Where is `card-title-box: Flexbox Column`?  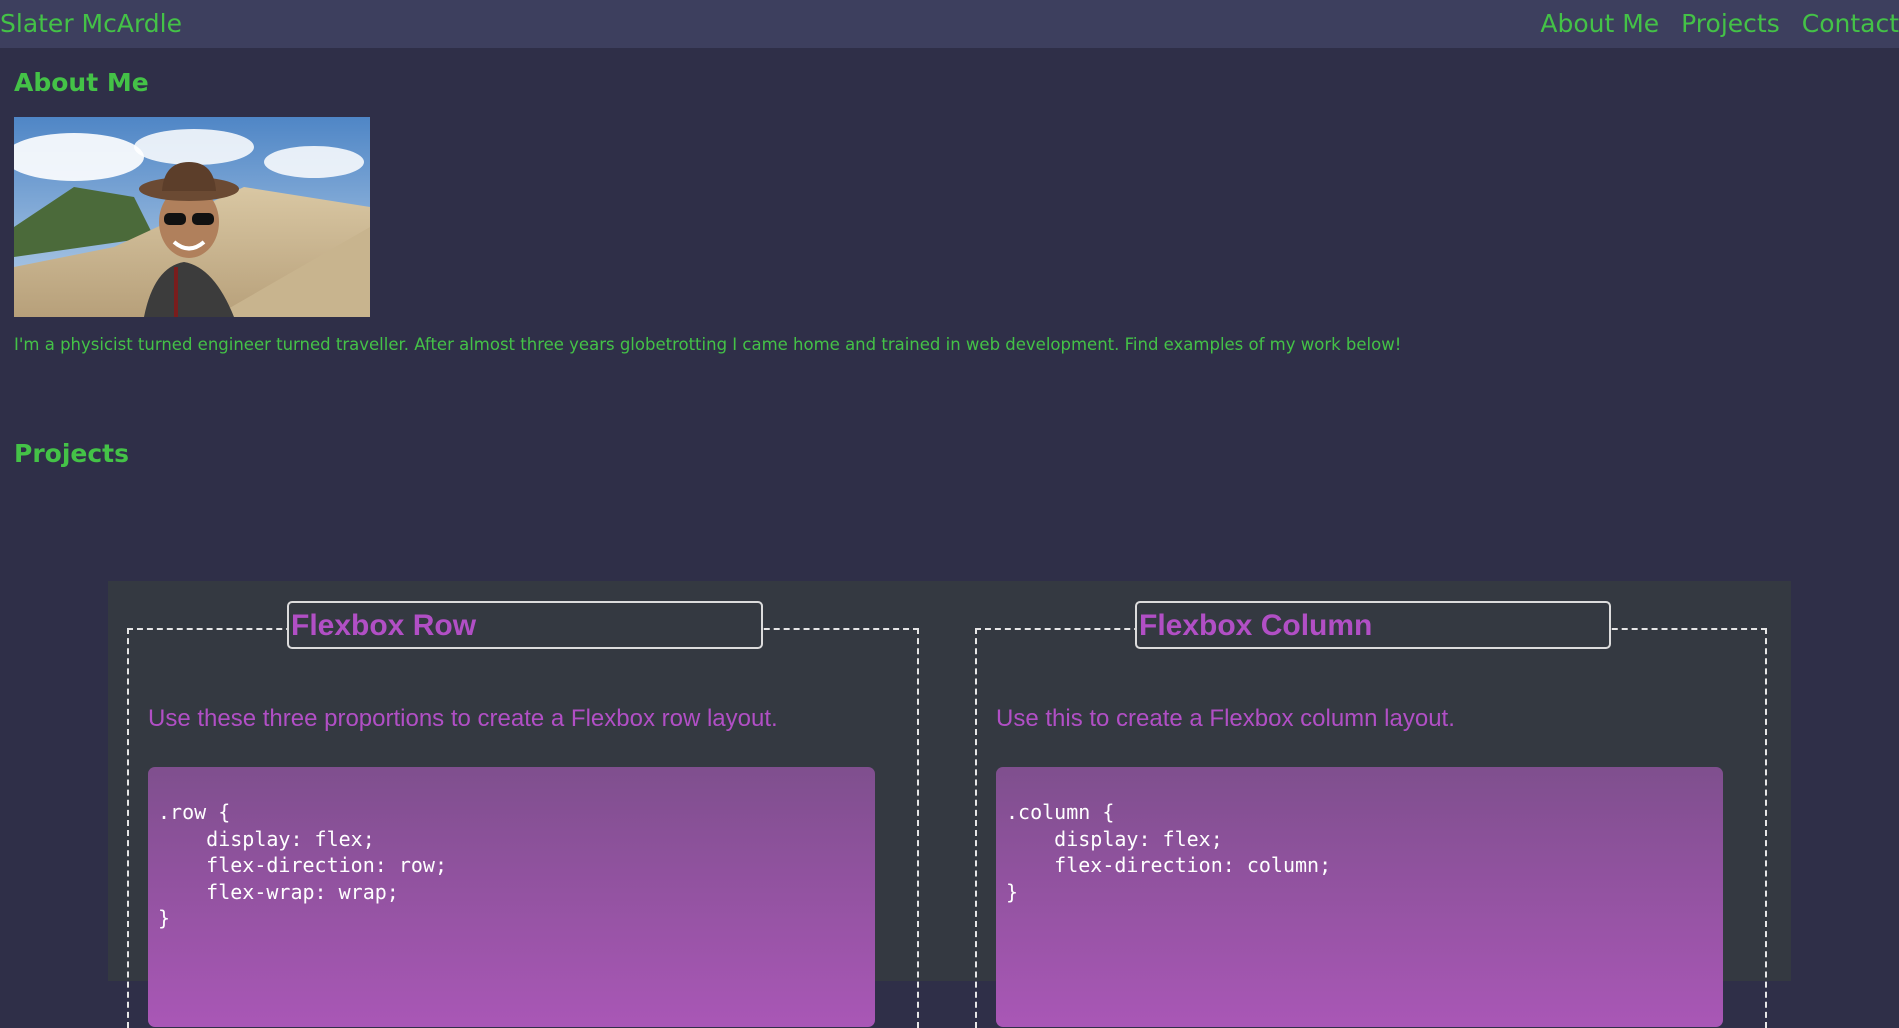 card-title-box: Flexbox Column is located at coordinates (1373, 625).